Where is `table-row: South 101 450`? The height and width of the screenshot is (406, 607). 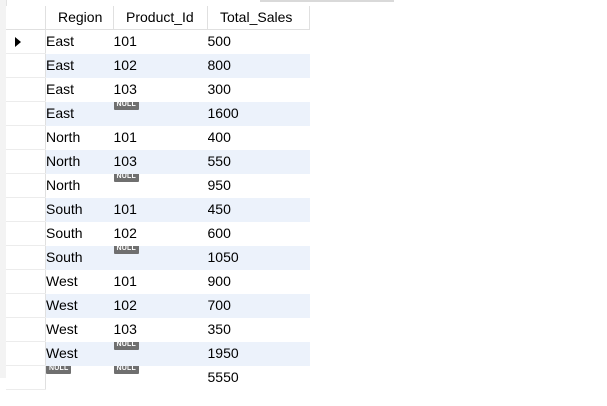
table-row: South 101 450 is located at coordinates (158, 209).